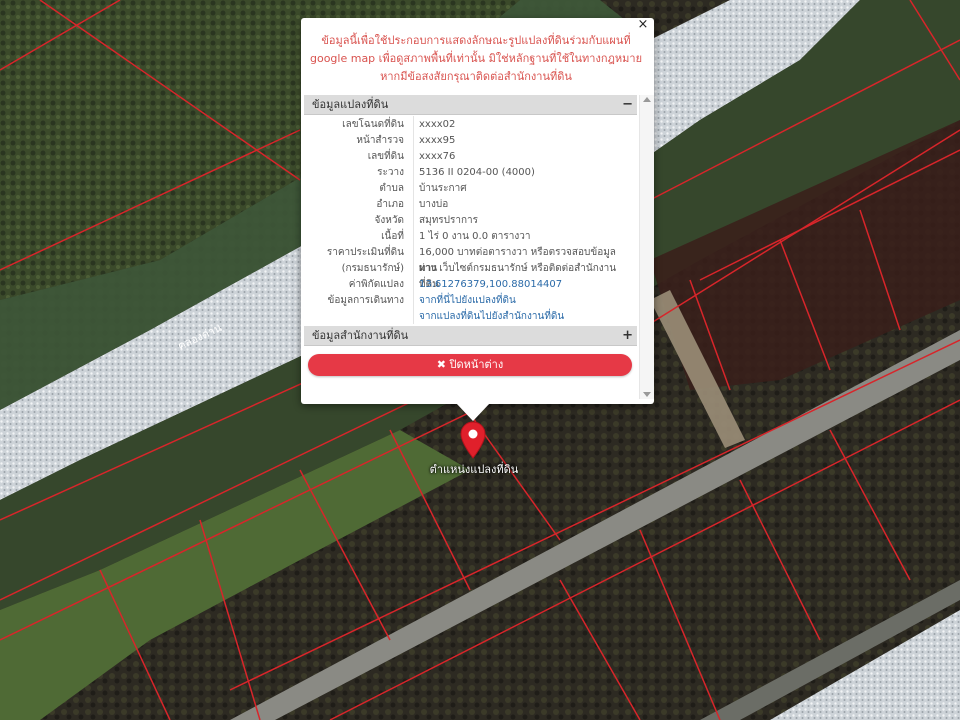 The image size is (960, 720). Describe the element at coordinates (437, 124) in the screenshot. I see `row-value: xxxx02` at that location.